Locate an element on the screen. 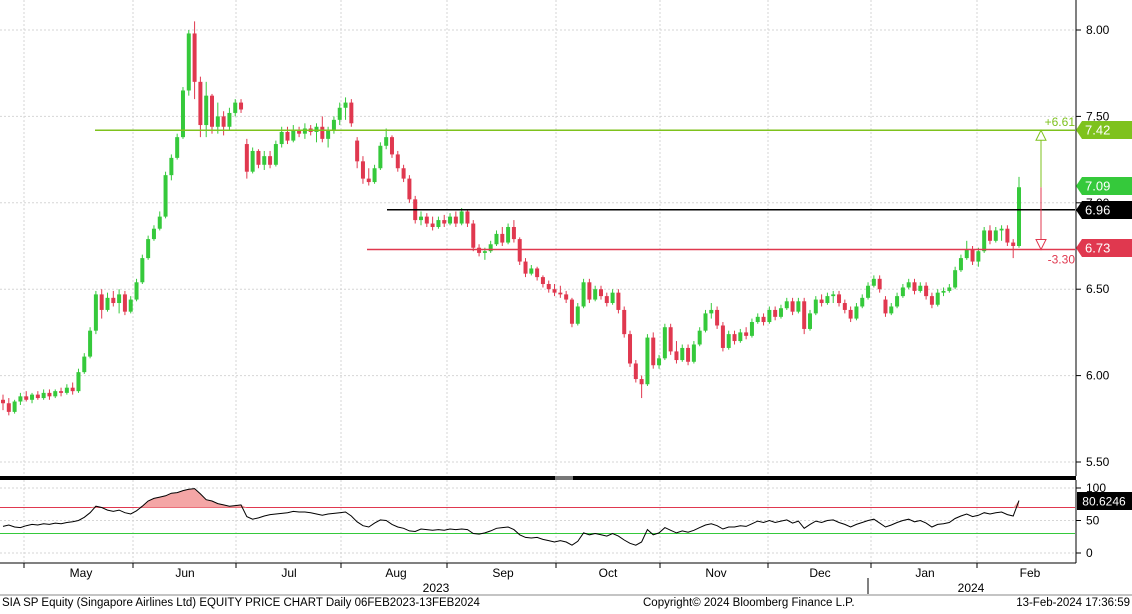 The width and height of the screenshot is (1132, 614). price-tick-label: 5.50 is located at coordinates (1098, 462).